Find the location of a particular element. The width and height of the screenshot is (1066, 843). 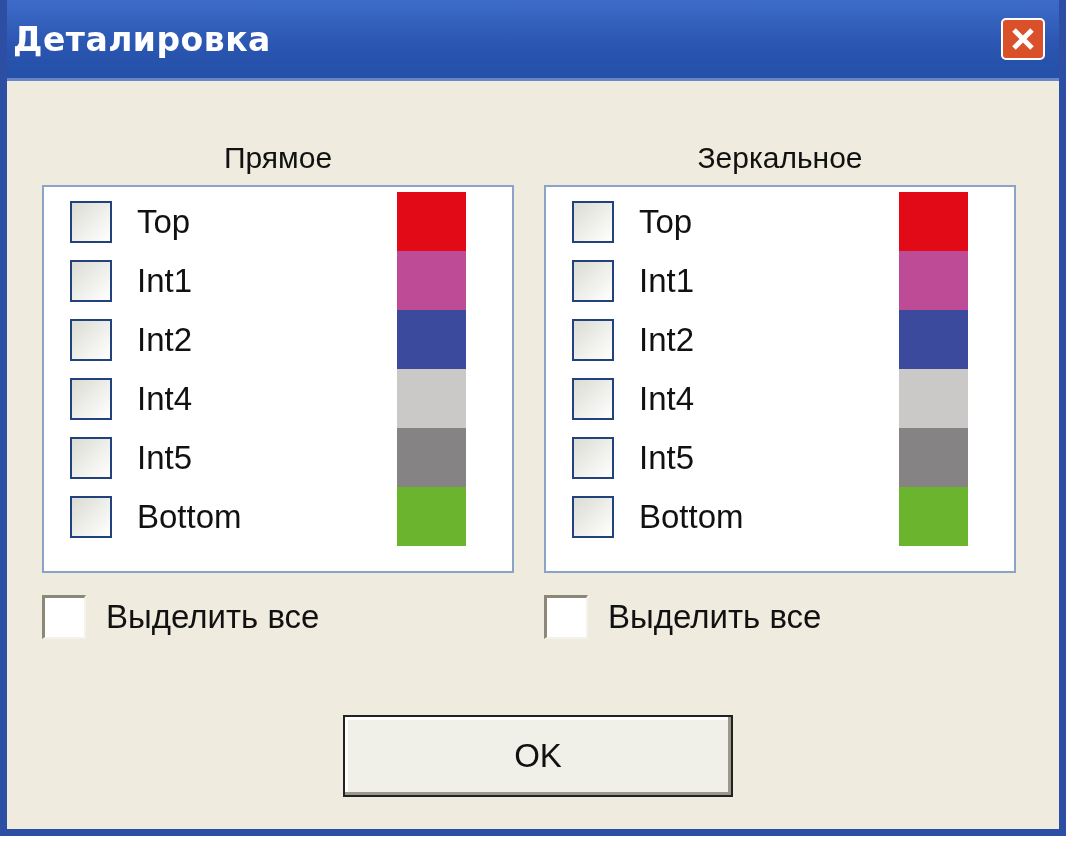

group-heading: Зеркальное is located at coordinates (780, 158).